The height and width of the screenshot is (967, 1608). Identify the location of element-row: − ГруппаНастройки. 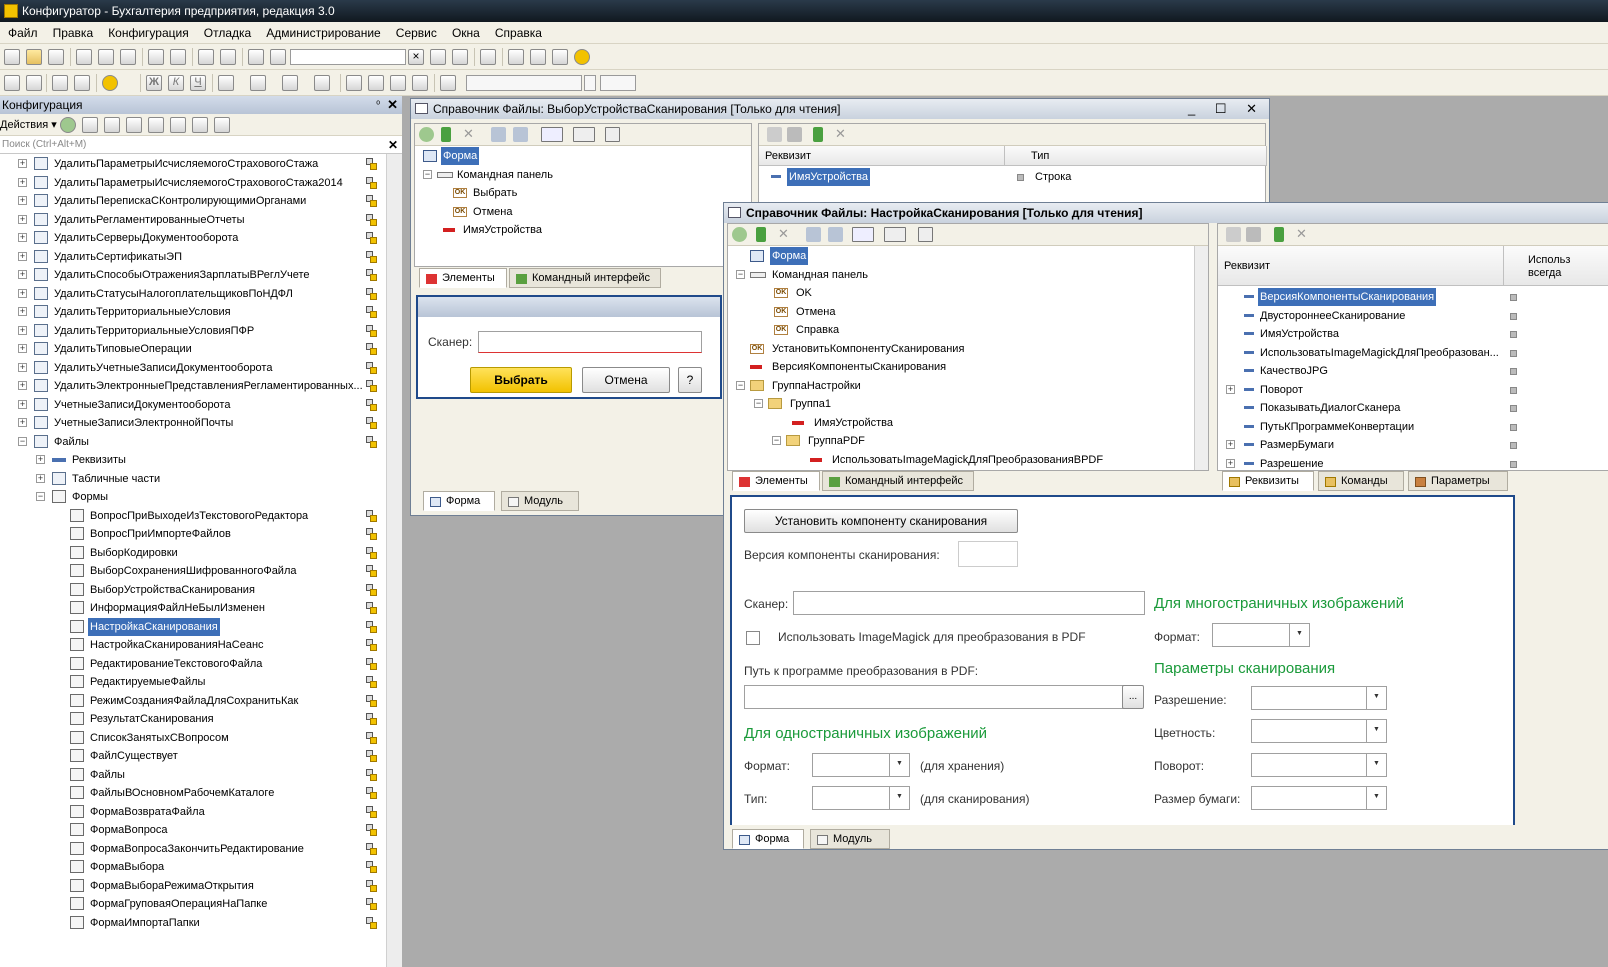
(960, 386).